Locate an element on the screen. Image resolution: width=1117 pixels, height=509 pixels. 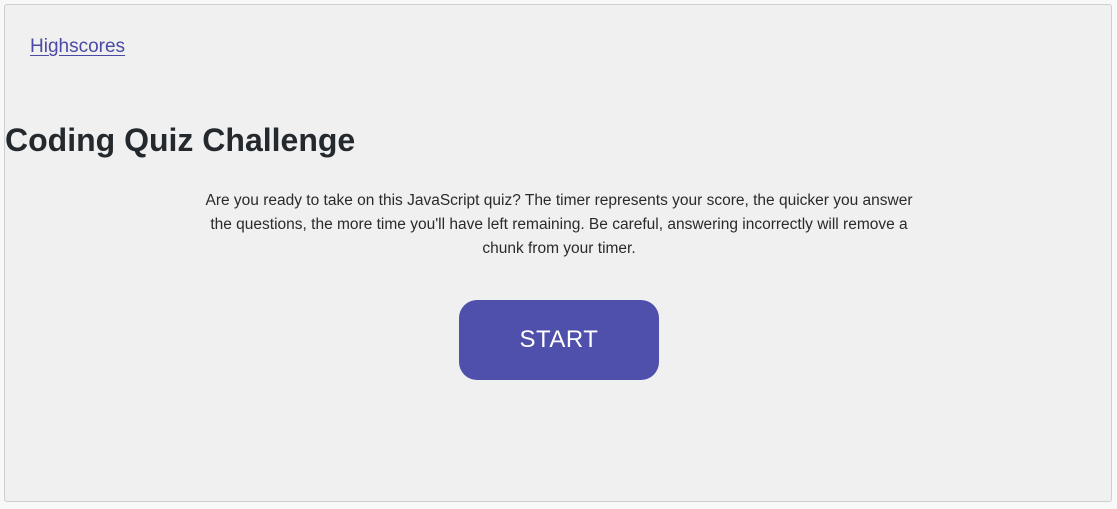
highscores-link: Highscores is located at coordinates (77, 47).